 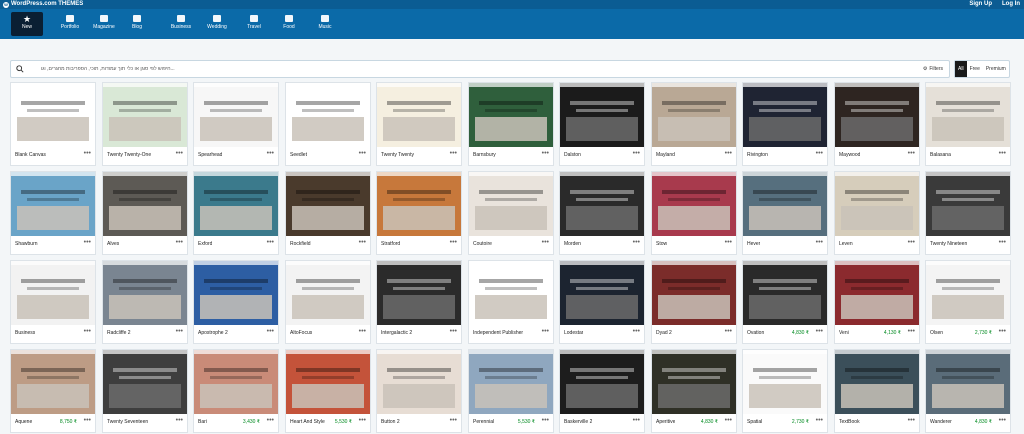 I want to click on theme-card: Balasana •••, so click(x=968, y=124).